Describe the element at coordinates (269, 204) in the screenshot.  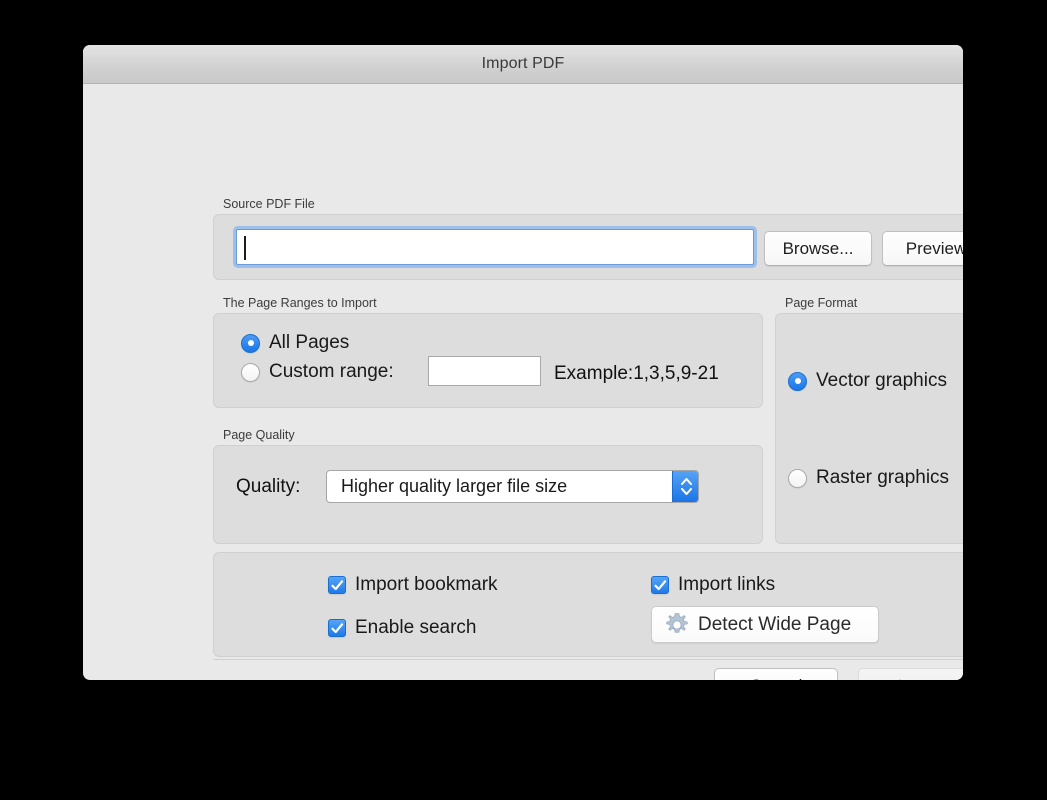
I see `source-pdf-file-label: Source PDF File` at that location.